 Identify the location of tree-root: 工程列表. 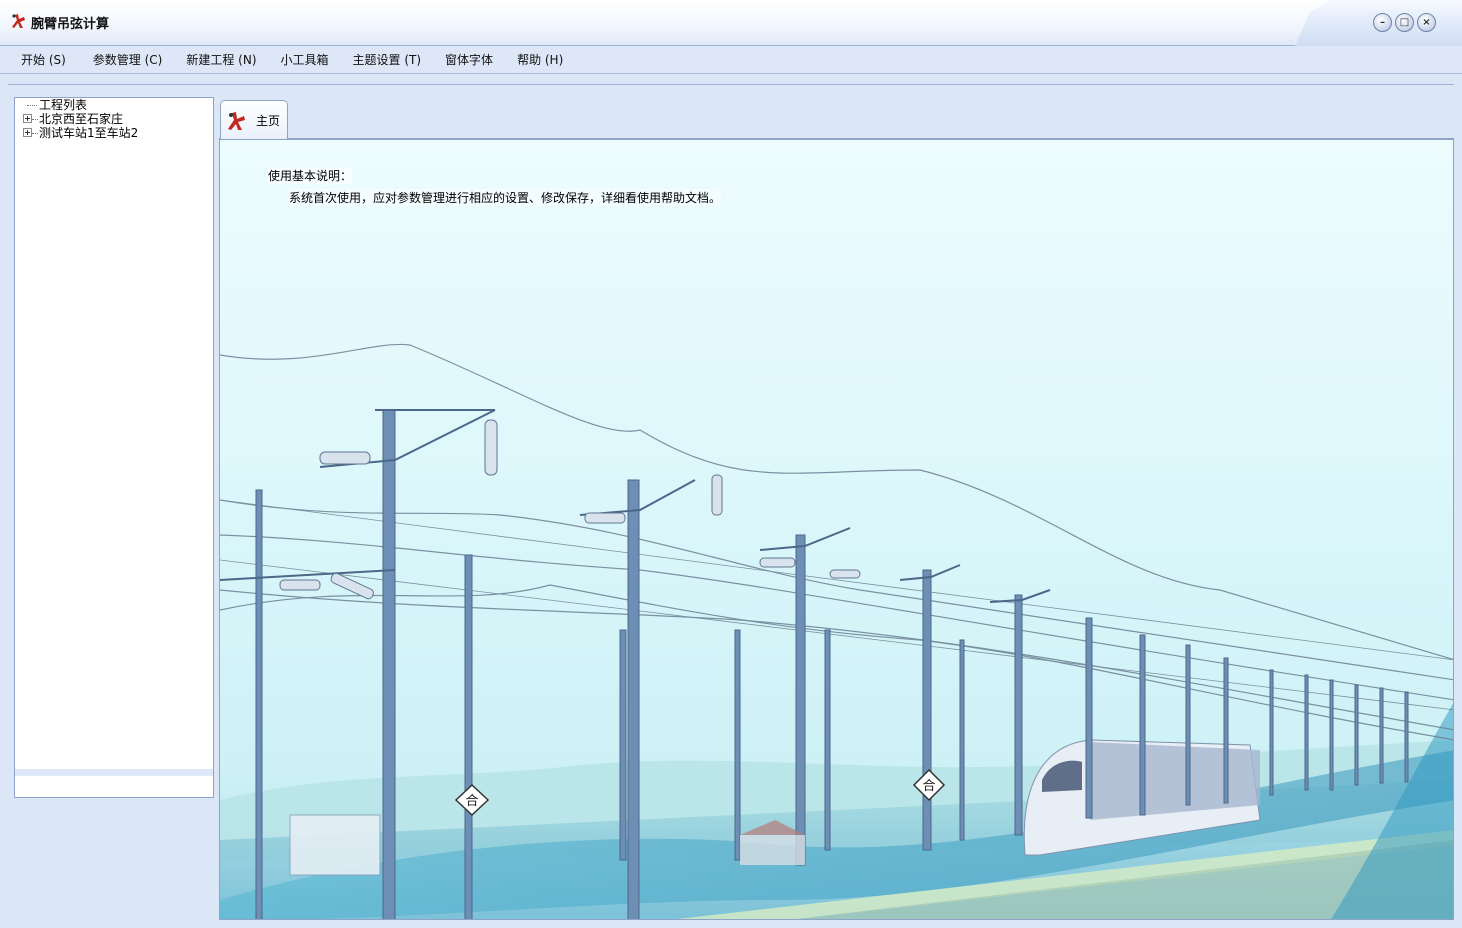
(114, 105).